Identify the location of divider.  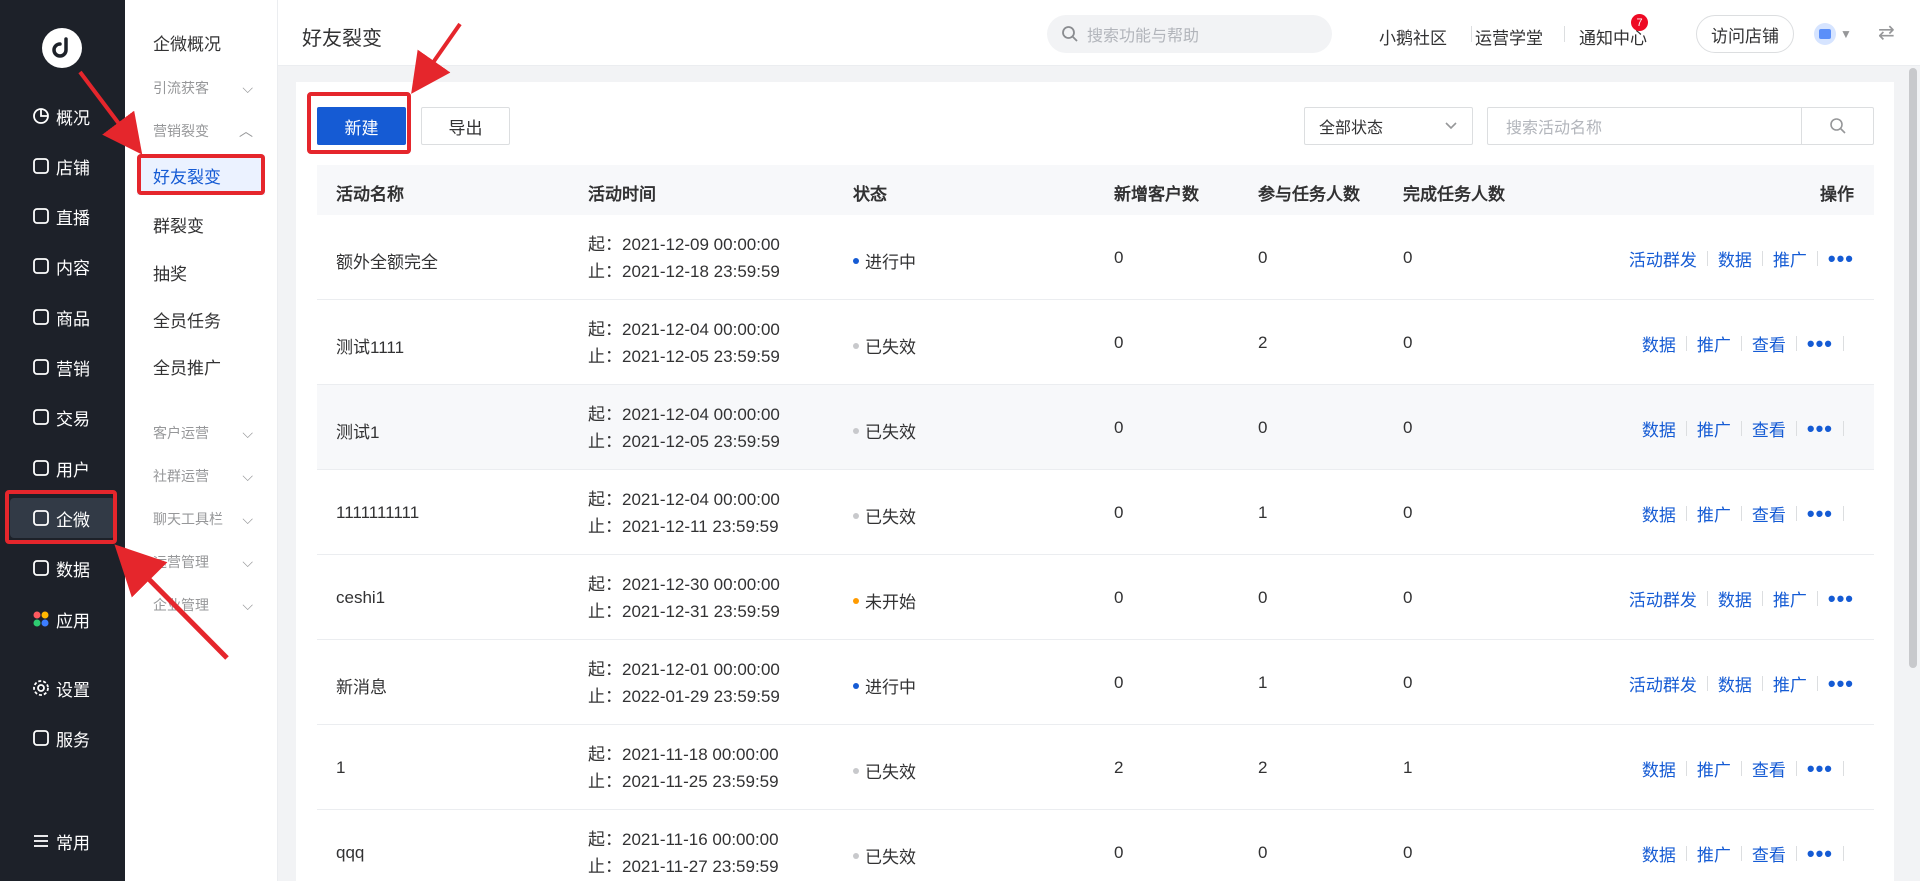
(1796, 513).